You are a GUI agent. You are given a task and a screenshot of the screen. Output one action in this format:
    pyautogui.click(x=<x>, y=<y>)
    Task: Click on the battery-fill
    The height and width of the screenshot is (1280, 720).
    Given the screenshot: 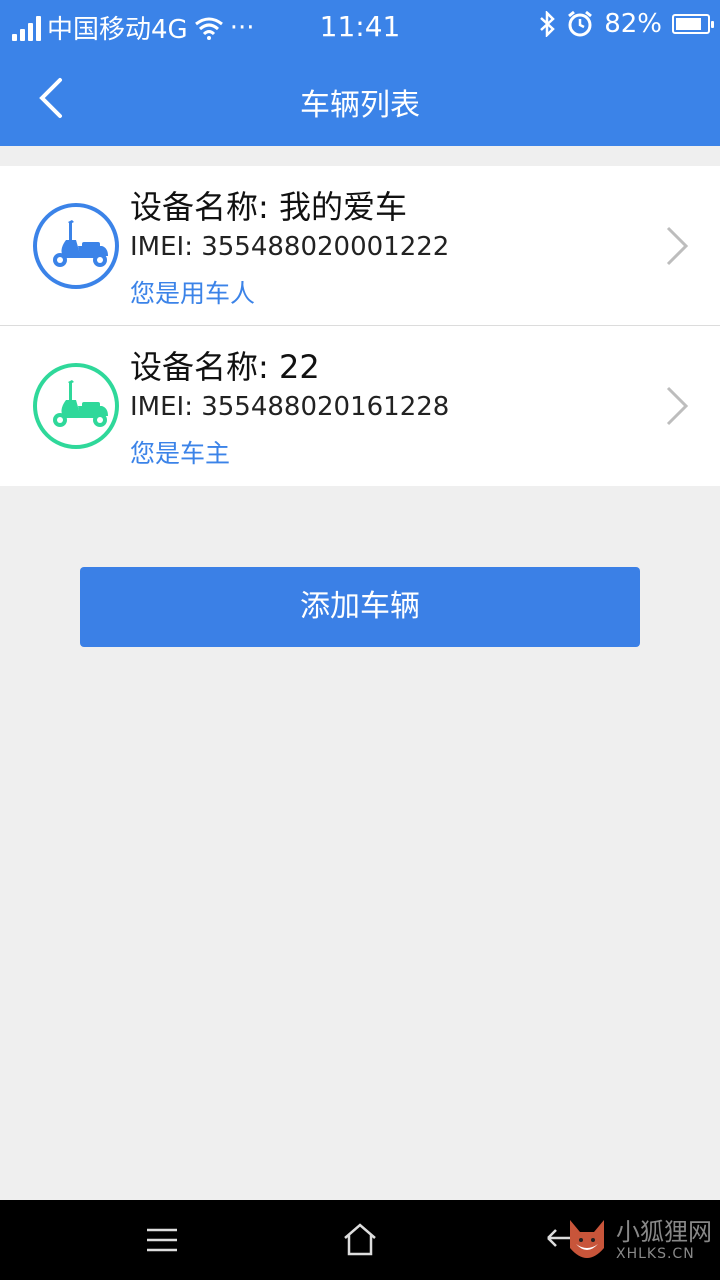 What is the action you would take?
    pyautogui.click(x=688, y=24)
    